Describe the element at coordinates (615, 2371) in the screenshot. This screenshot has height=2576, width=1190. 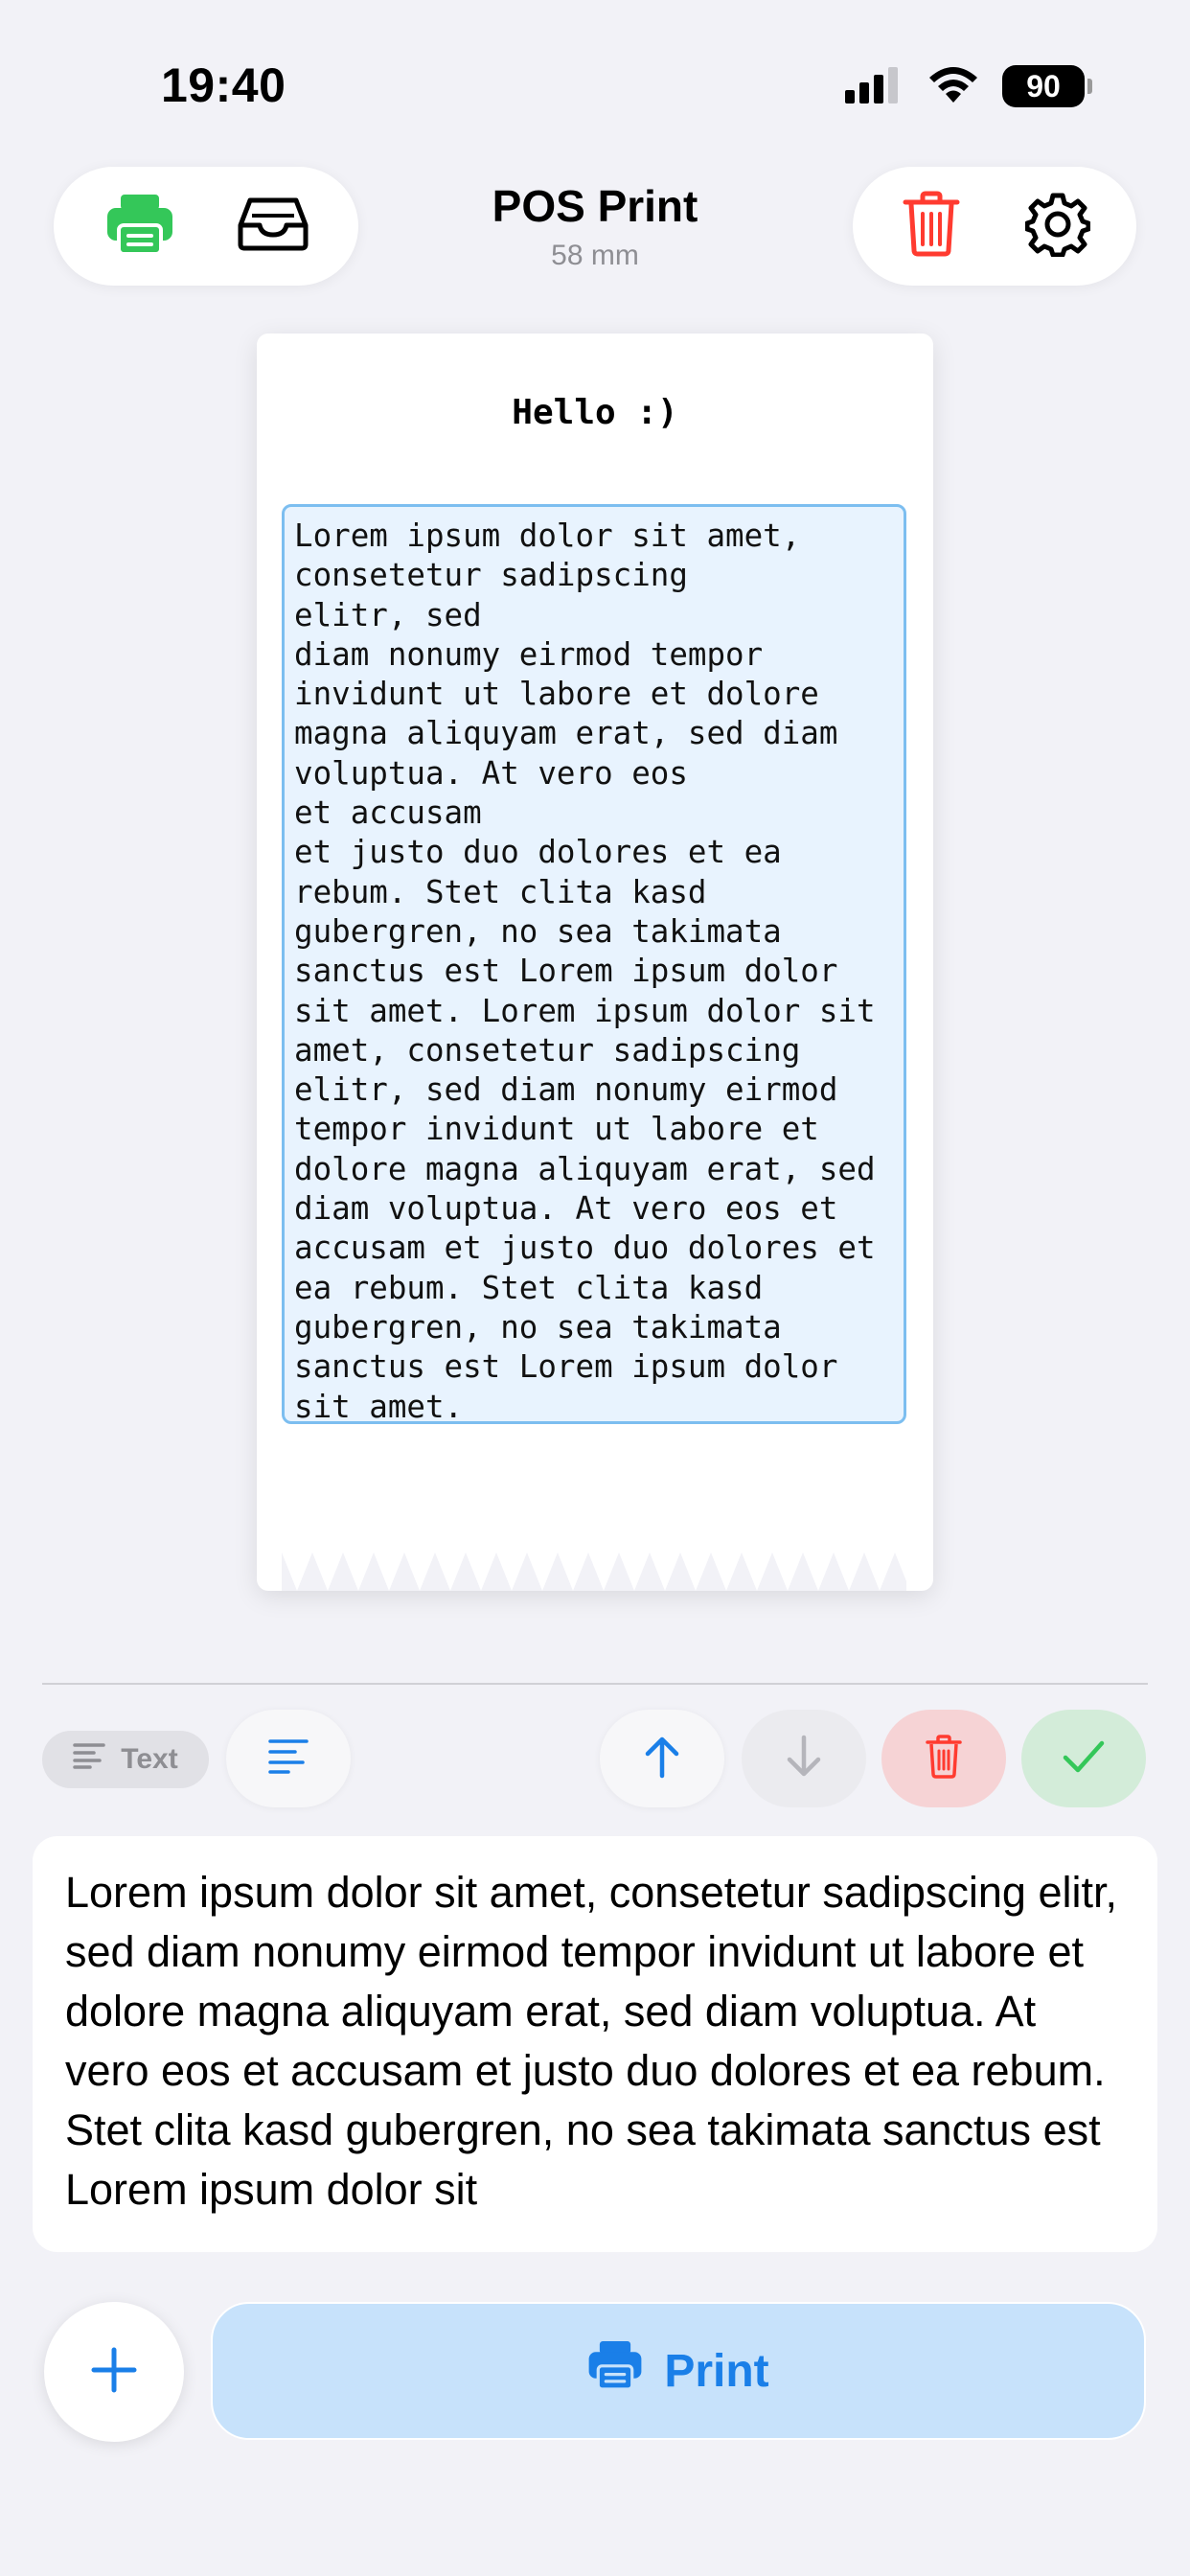
I see `printer-icon` at that location.